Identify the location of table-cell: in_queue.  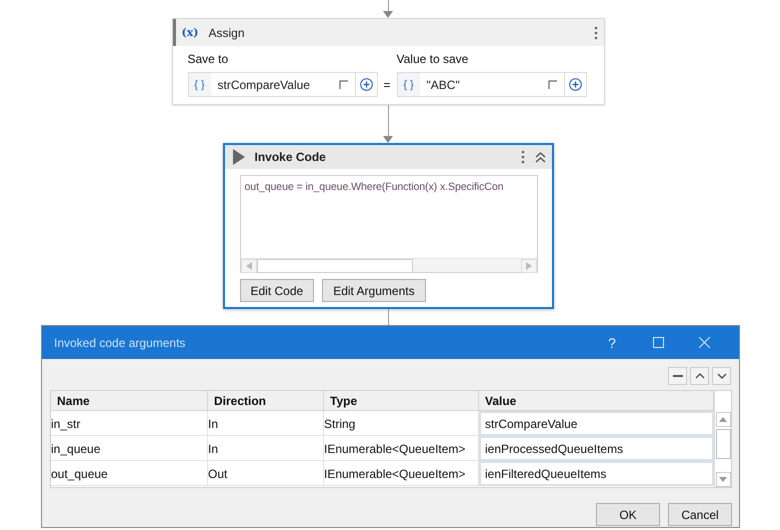
(129, 448).